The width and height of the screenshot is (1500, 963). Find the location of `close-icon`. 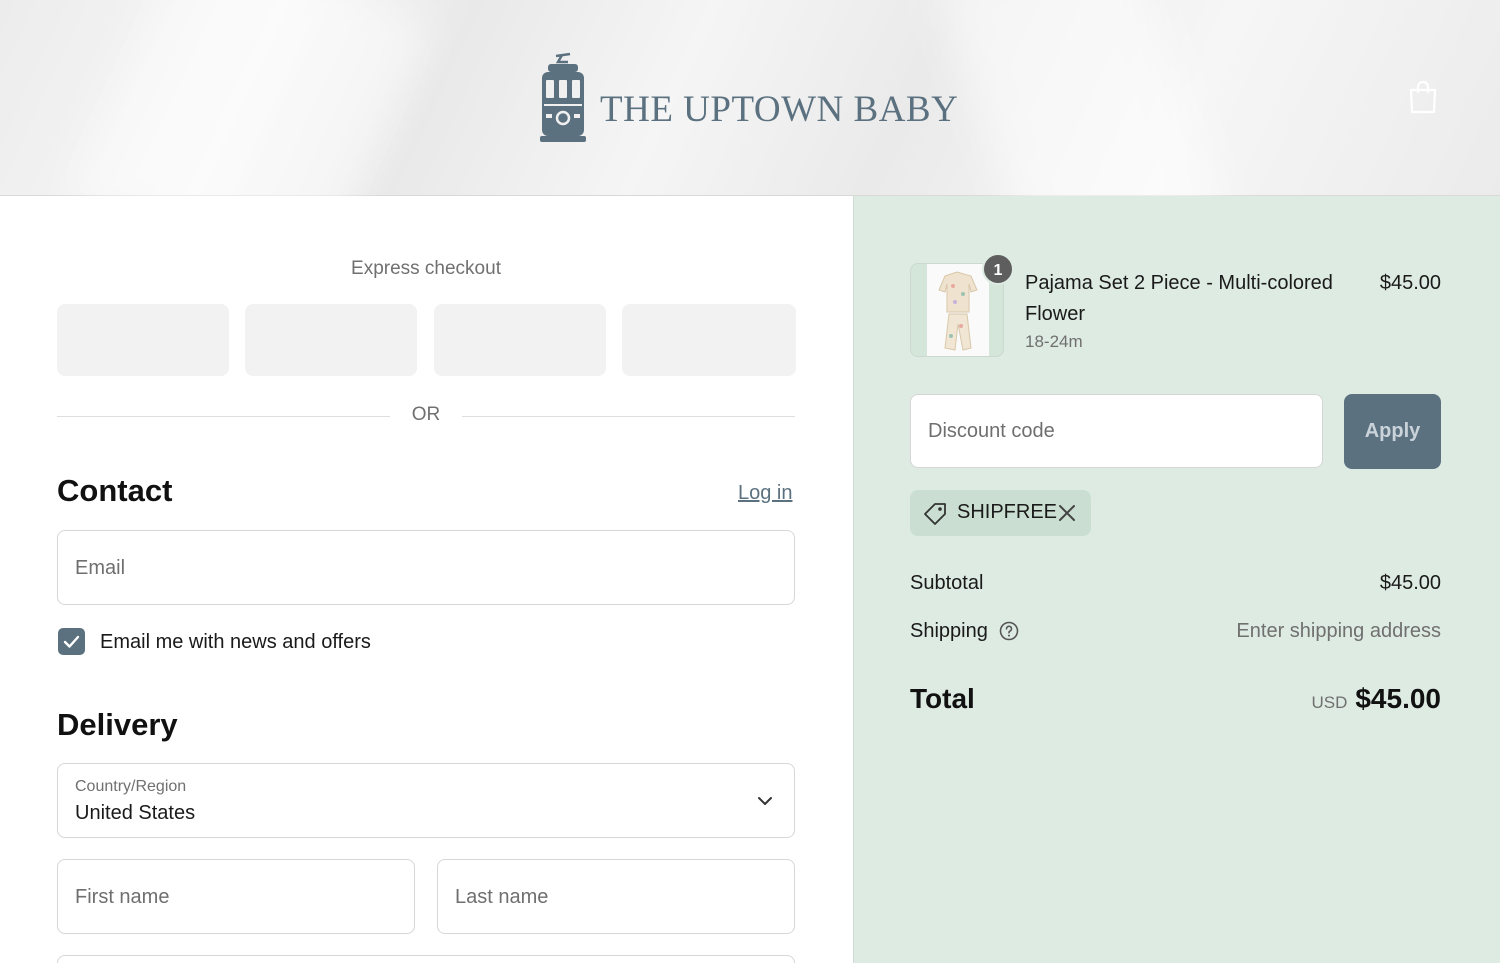

close-icon is located at coordinates (1067, 513).